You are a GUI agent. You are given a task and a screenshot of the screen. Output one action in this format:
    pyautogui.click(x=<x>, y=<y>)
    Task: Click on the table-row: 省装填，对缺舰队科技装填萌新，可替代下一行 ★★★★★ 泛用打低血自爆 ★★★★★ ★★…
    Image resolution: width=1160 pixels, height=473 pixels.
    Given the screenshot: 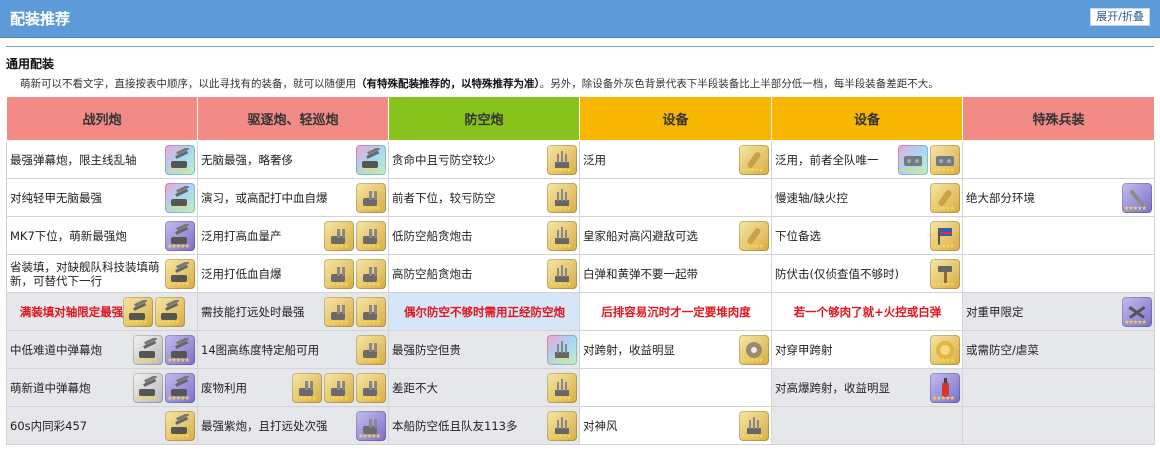 What is the action you would take?
    pyautogui.click(x=580, y=273)
    